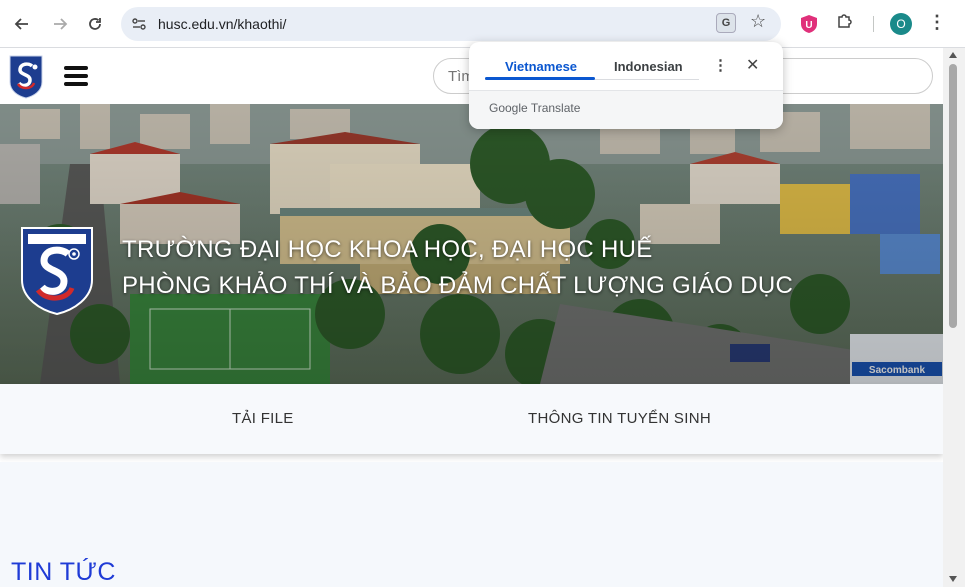 The image size is (965, 587). What do you see at coordinates (619, 418) in the screenshot?
I see `menu-item-admissions: THÔNG TIN TUYỂN SINH` at bounding box center [619, 418].